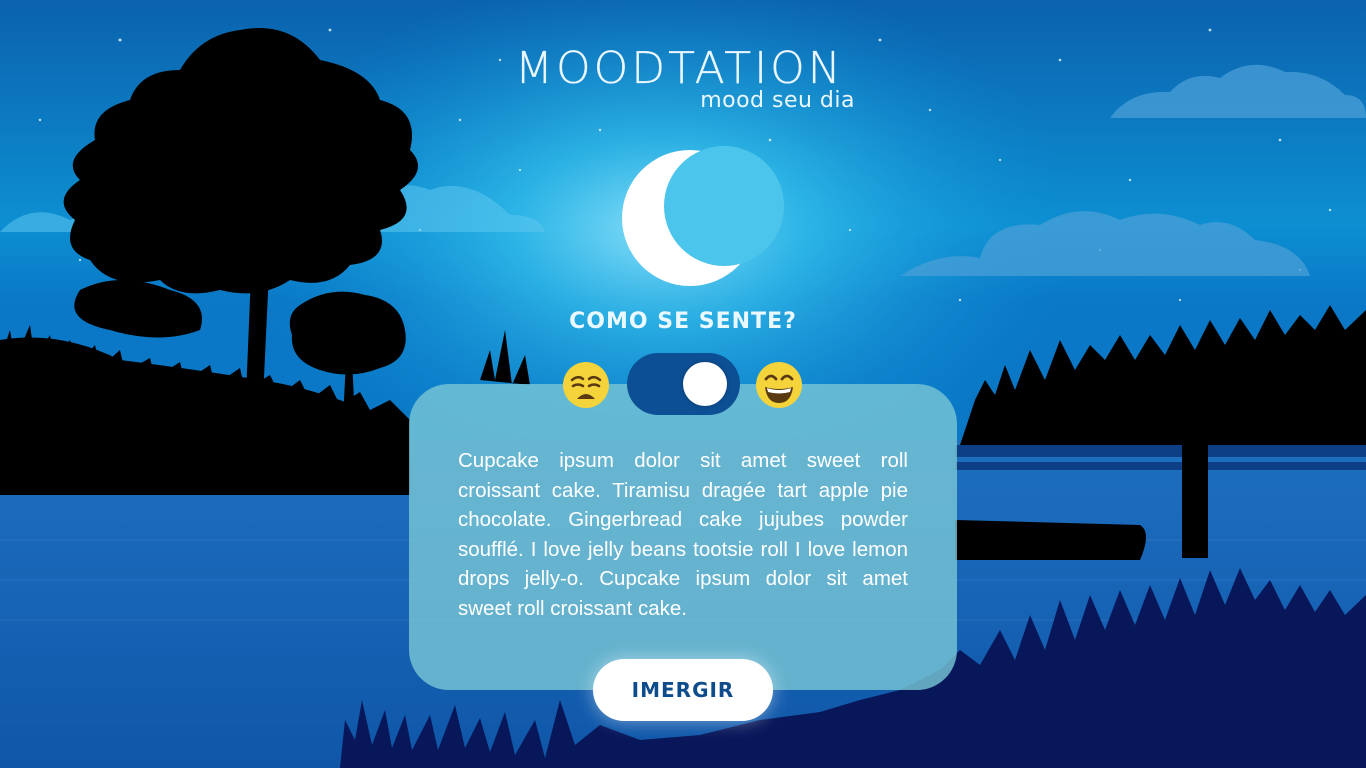  I want to click on mood-question: COMO SE SENTE?, so click(683, 321).